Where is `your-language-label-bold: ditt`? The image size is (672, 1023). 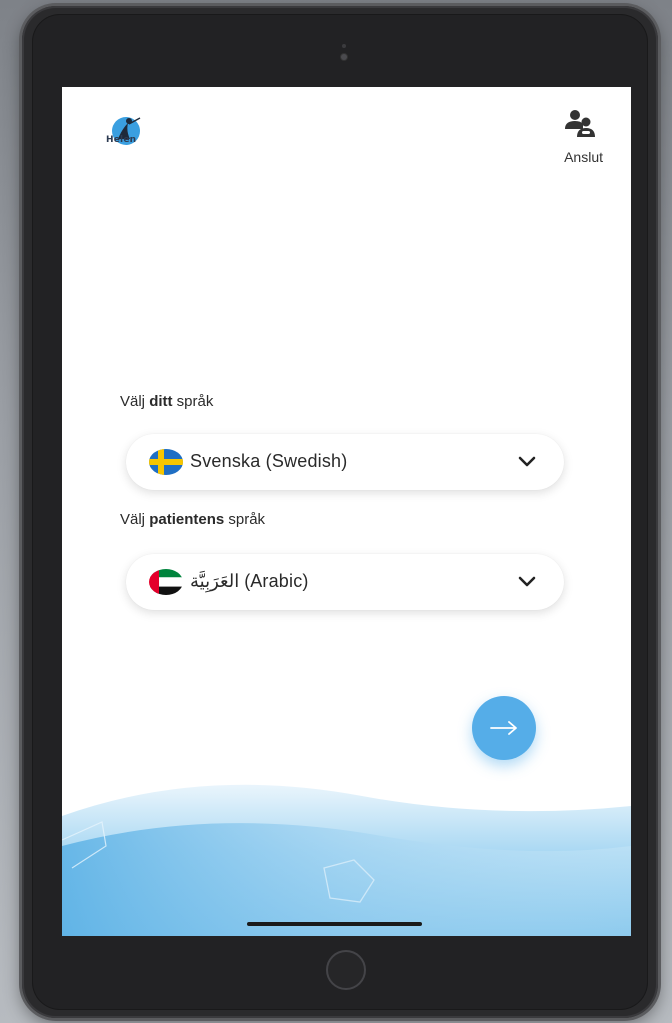 your-language-label-bold: ditt is located at coordinates (161, 401).